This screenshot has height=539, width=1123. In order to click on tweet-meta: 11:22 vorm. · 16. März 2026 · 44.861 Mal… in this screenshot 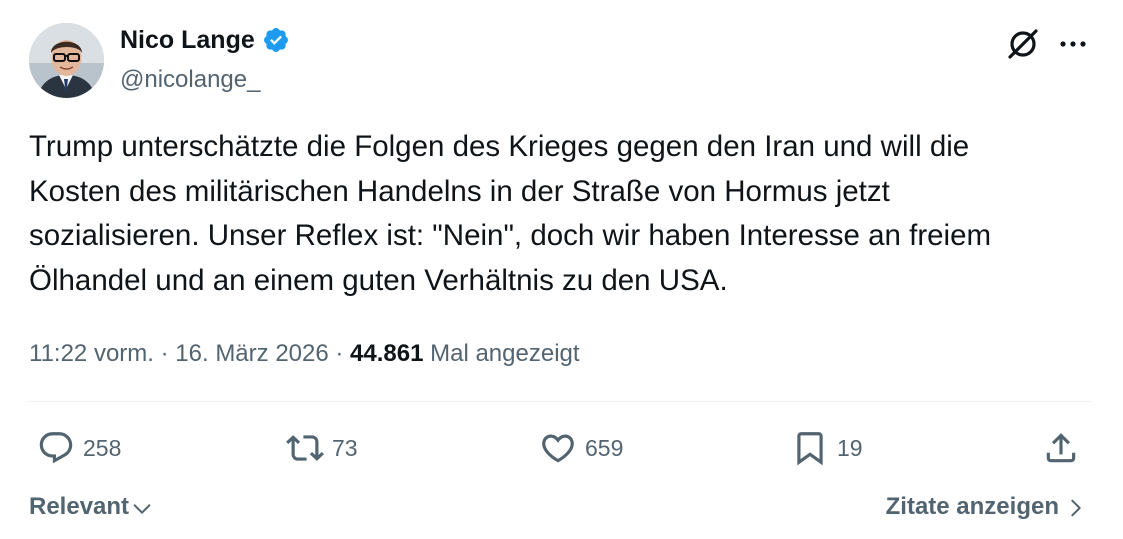, I will do `click(304, 354)`.